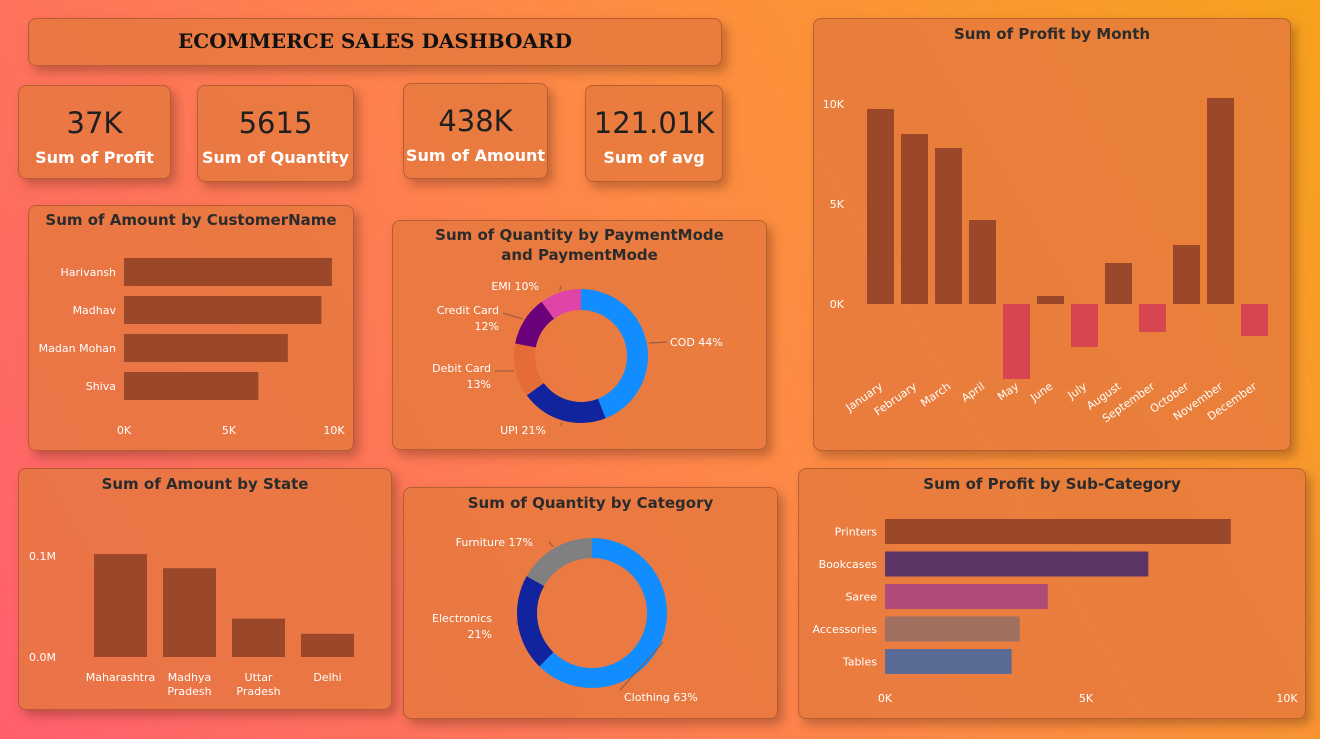 Image resolution: width=1320 pixels, height=739 pixels. Describe the element at coordinates (88, 272) in the screenshot. I see `category-label: Harivansh` at that location.